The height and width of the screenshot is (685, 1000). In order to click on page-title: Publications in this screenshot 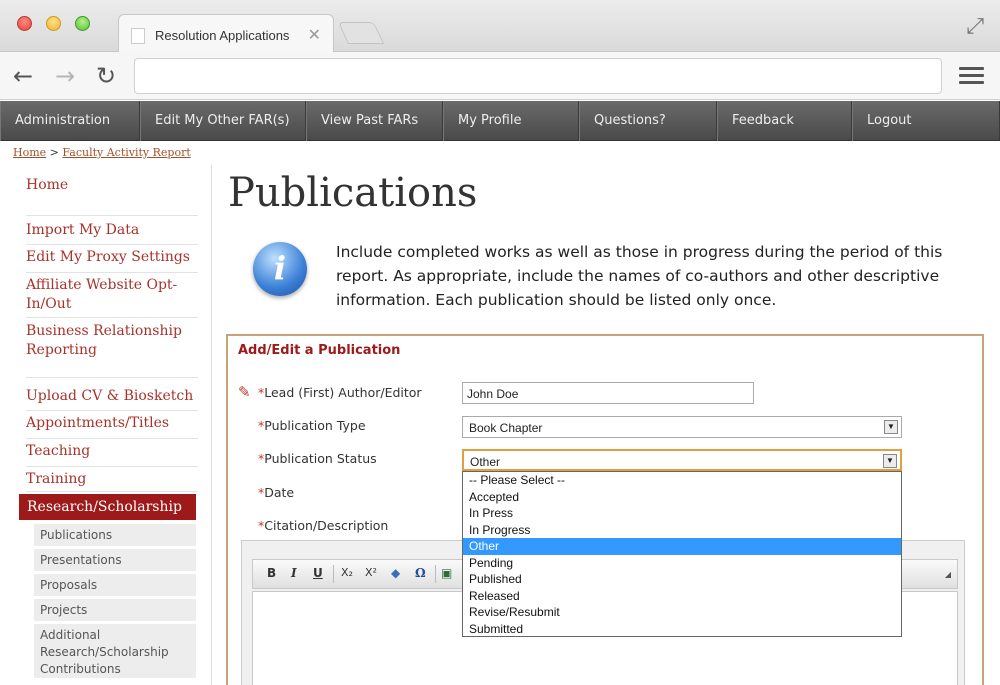, I will do `click(353, 193)`.